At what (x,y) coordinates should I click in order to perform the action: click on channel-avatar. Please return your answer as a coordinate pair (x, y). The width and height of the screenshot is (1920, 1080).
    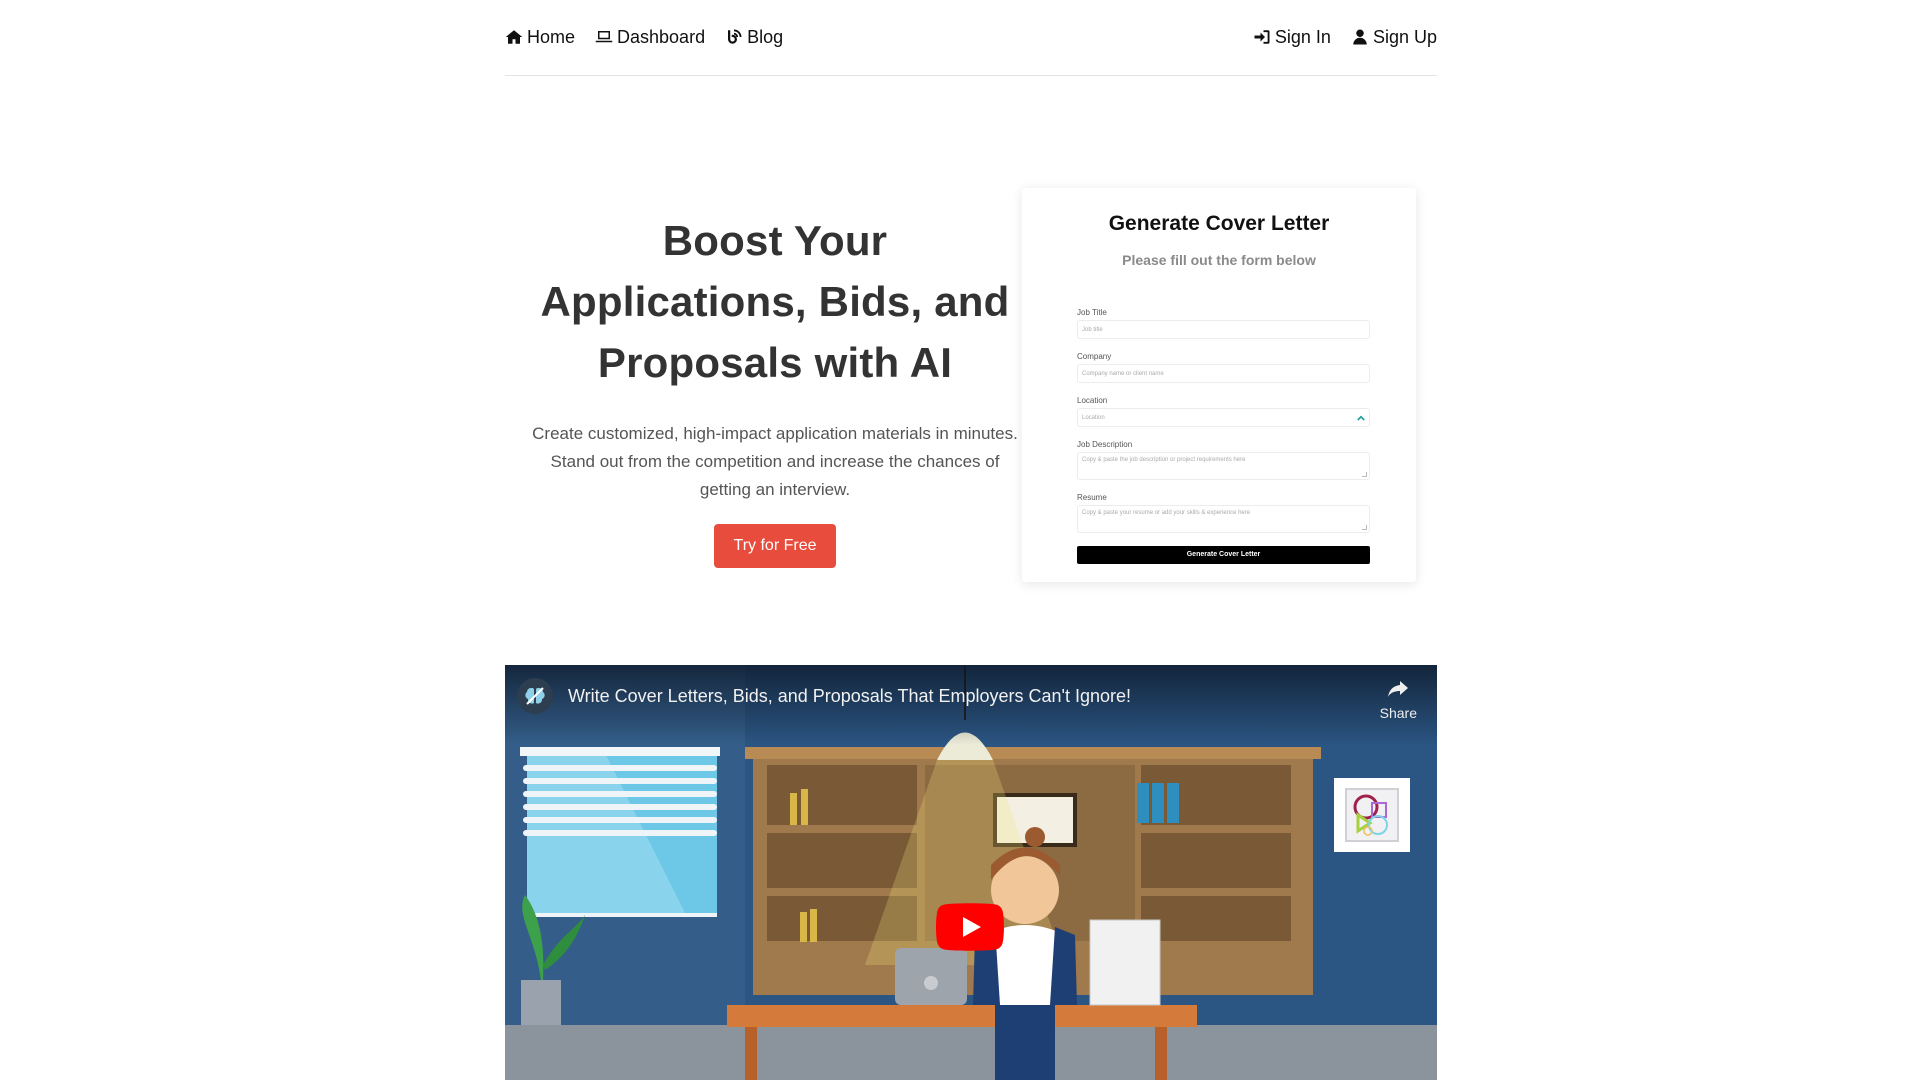
    Looking at the image, I should click on (535, 696).